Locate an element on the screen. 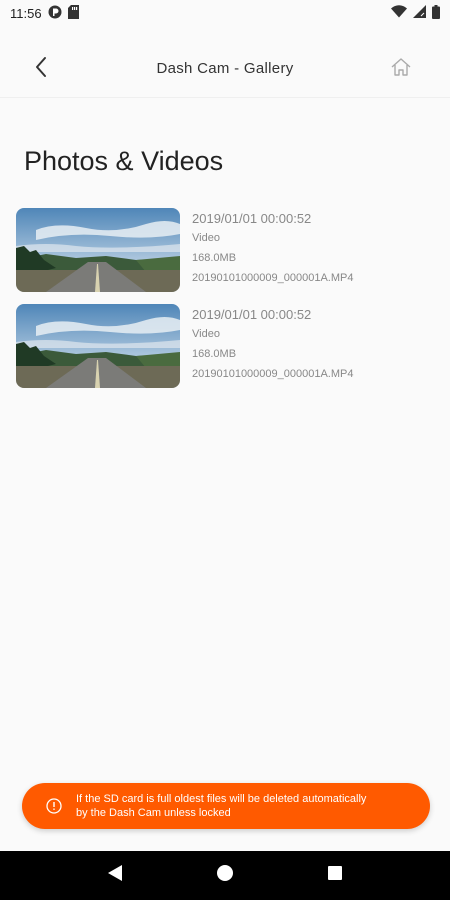 The image size is (450, 900). battery-icon is located at coordinates (436, 13).